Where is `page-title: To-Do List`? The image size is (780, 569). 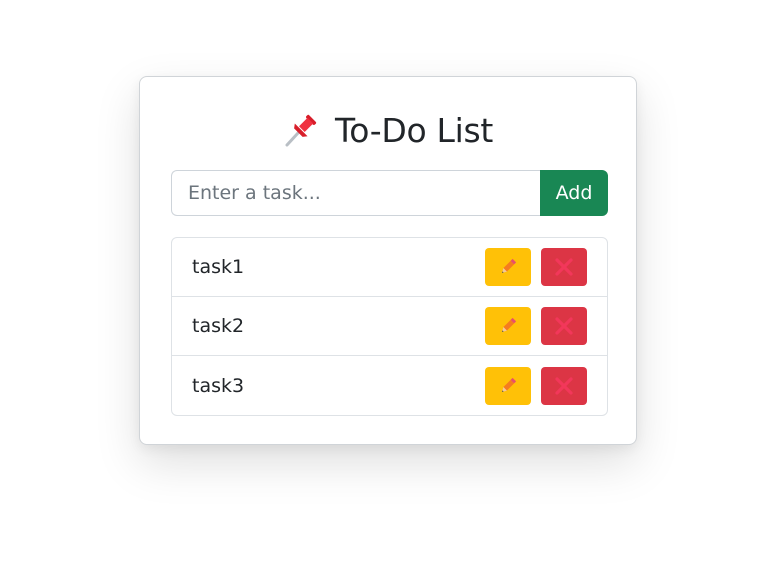 page-title: To-Do List is located at coordinates (388, 130).